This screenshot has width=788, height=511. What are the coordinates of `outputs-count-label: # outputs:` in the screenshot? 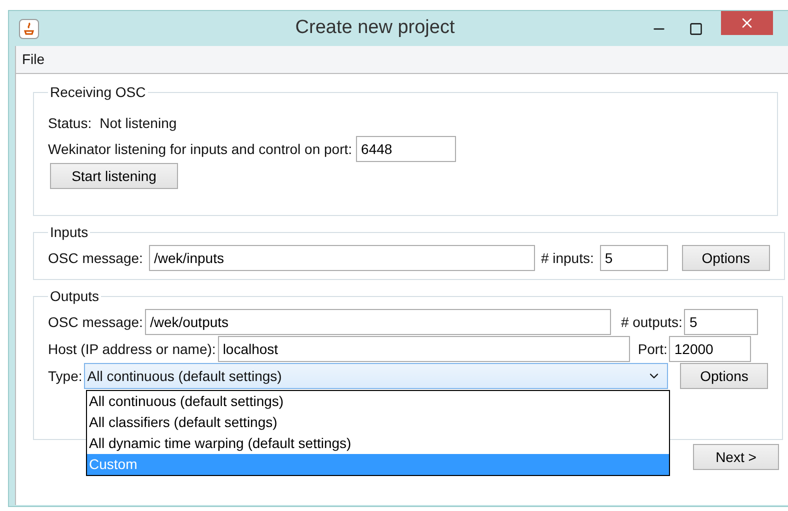 It's located at (651, 322).